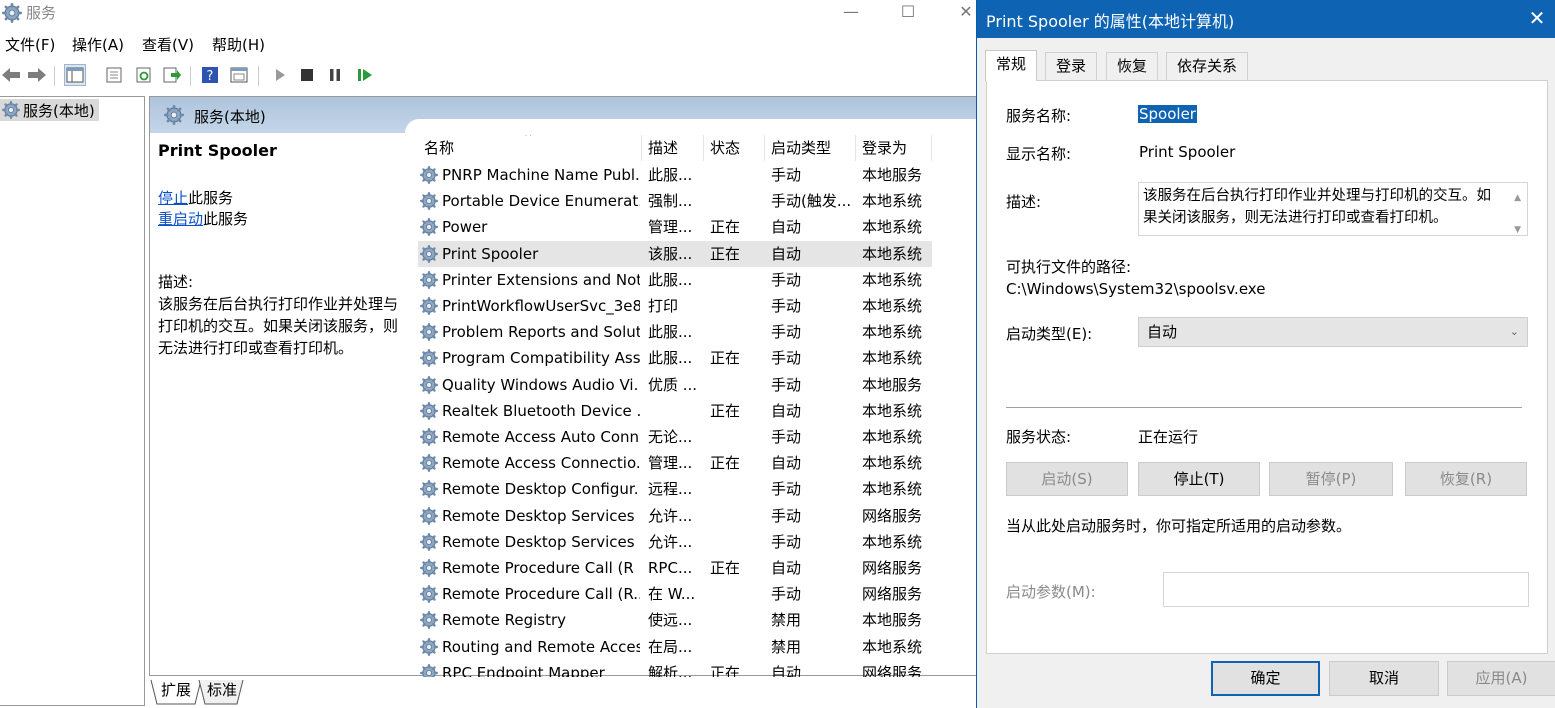 Image resolution: width=1555 pixels, height=708 pixels. I want to click on table-row: Remote Desktop Services 允许... 手动 网络服务, so click(675, 516).